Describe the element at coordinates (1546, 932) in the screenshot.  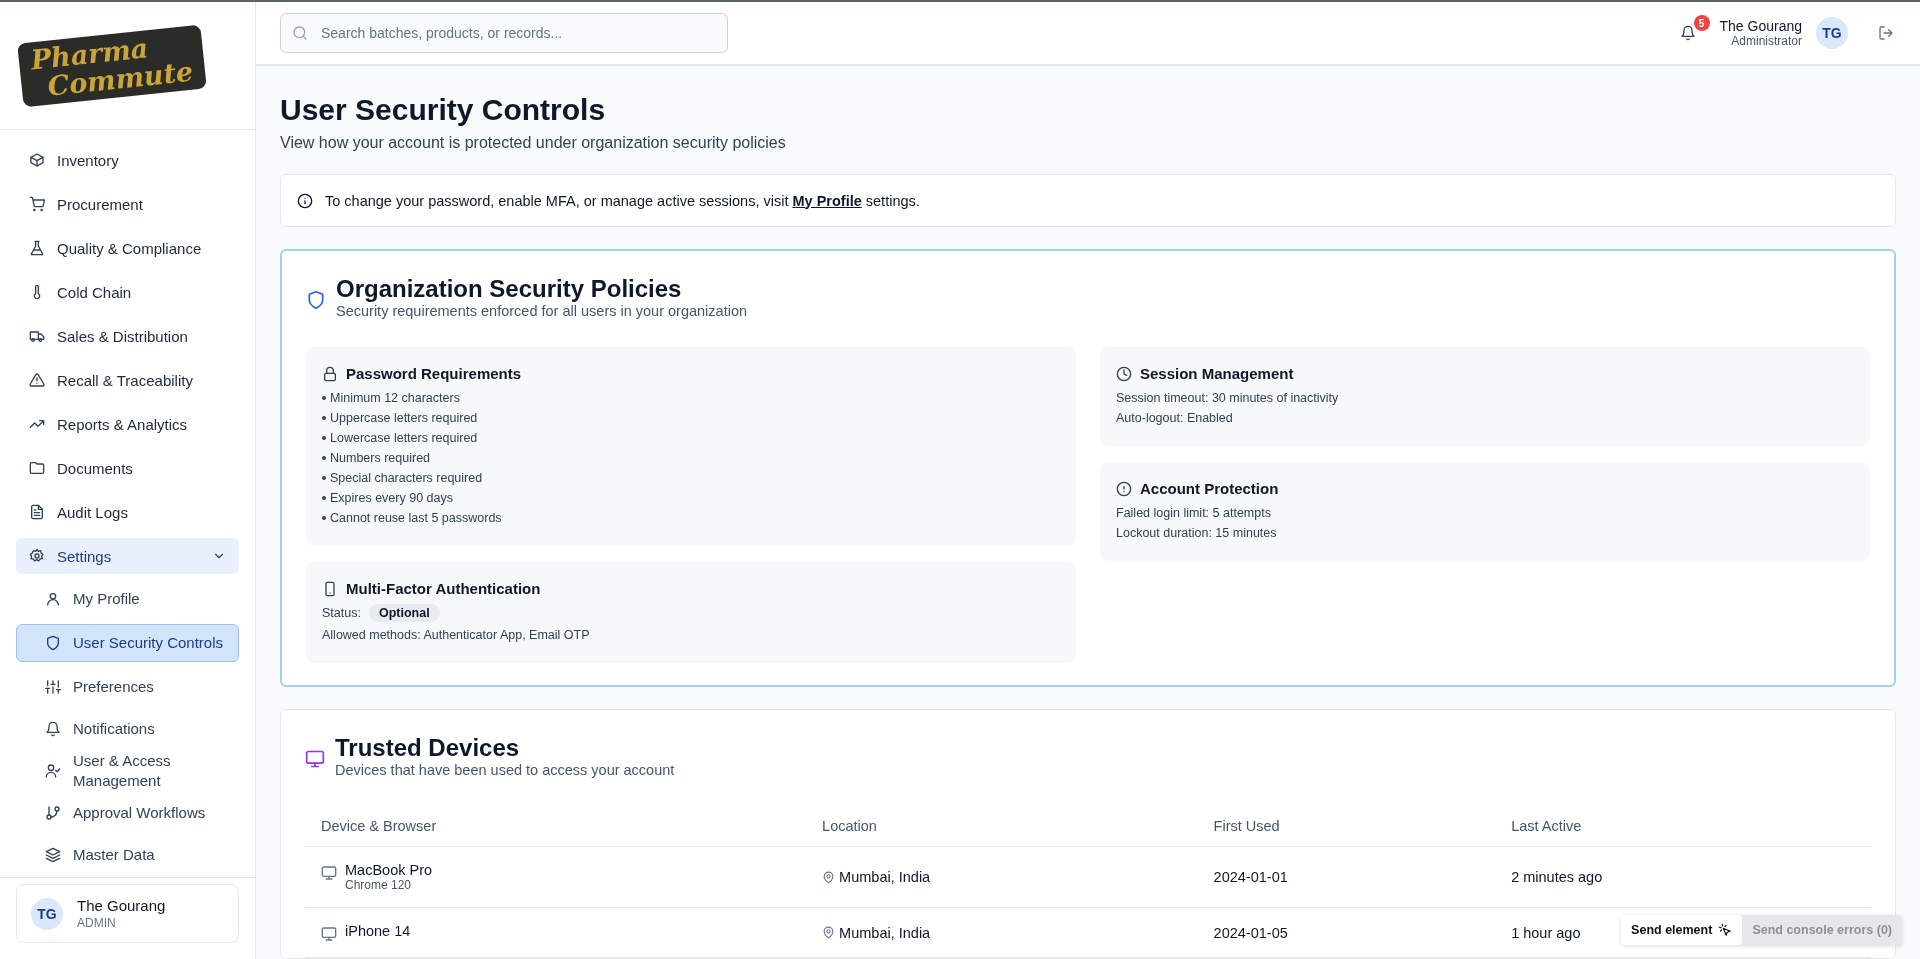
I see `table-cell: 1 hour ago` at that location.